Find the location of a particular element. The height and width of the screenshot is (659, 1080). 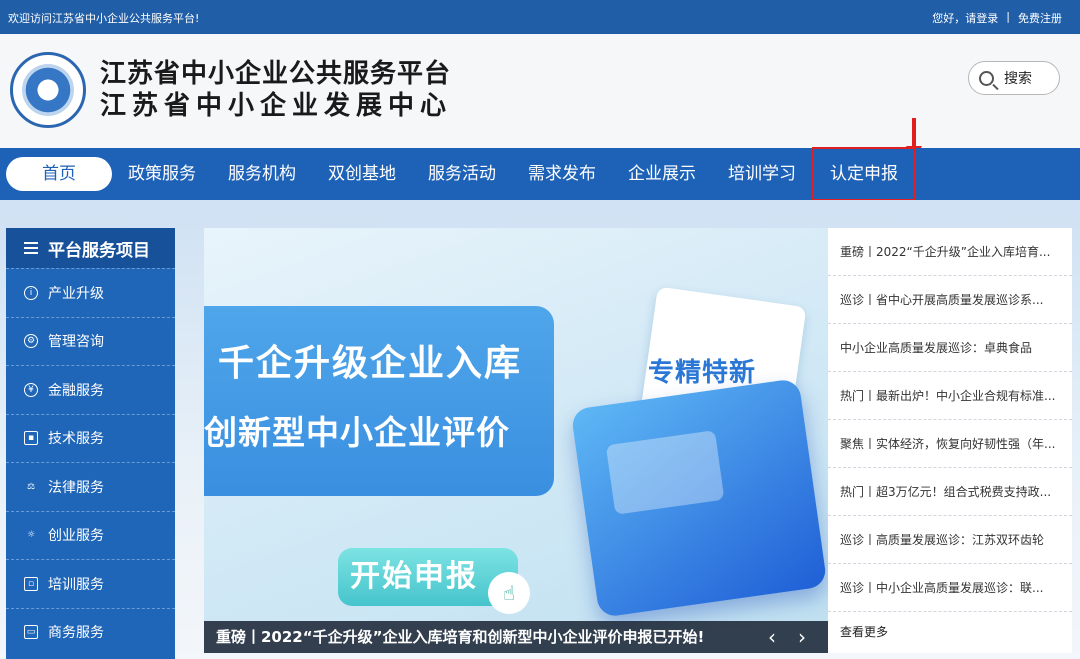

sidebar-item-legal: ⚖ 法律服务 is located at coordinates (90, 486).